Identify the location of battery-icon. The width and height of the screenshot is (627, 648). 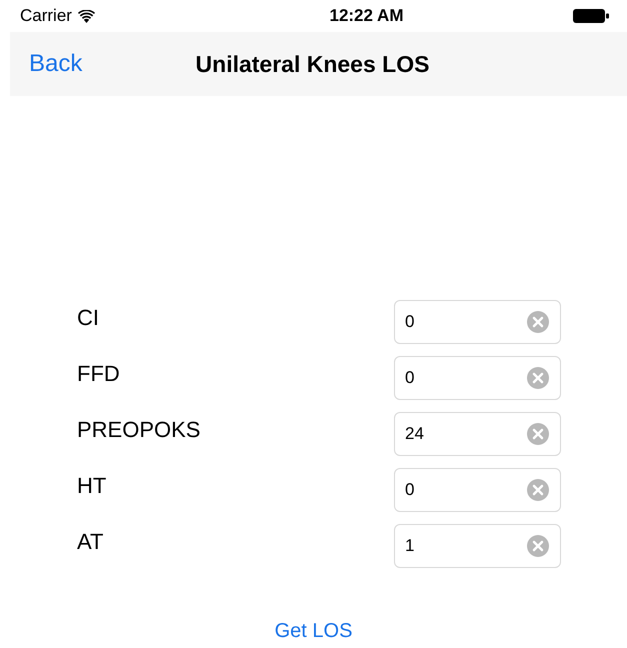
(590, 16).